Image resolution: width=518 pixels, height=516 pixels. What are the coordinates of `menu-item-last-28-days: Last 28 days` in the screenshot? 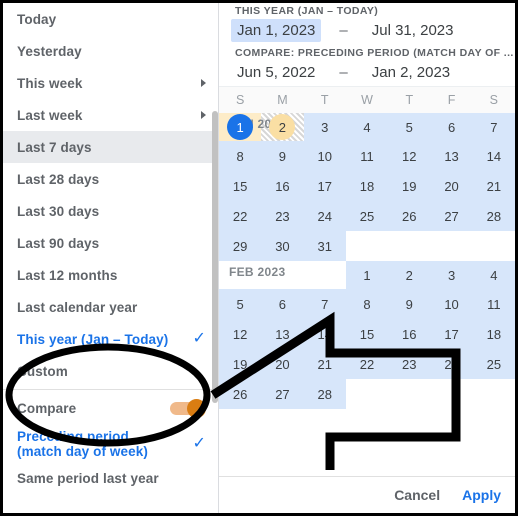 It's located at (110, 179).